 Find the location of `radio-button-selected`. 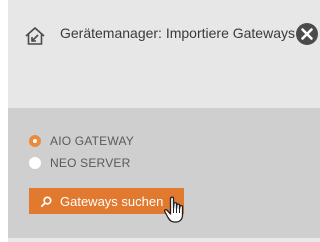

radio-button-selected is located at coordinates (35, 141).